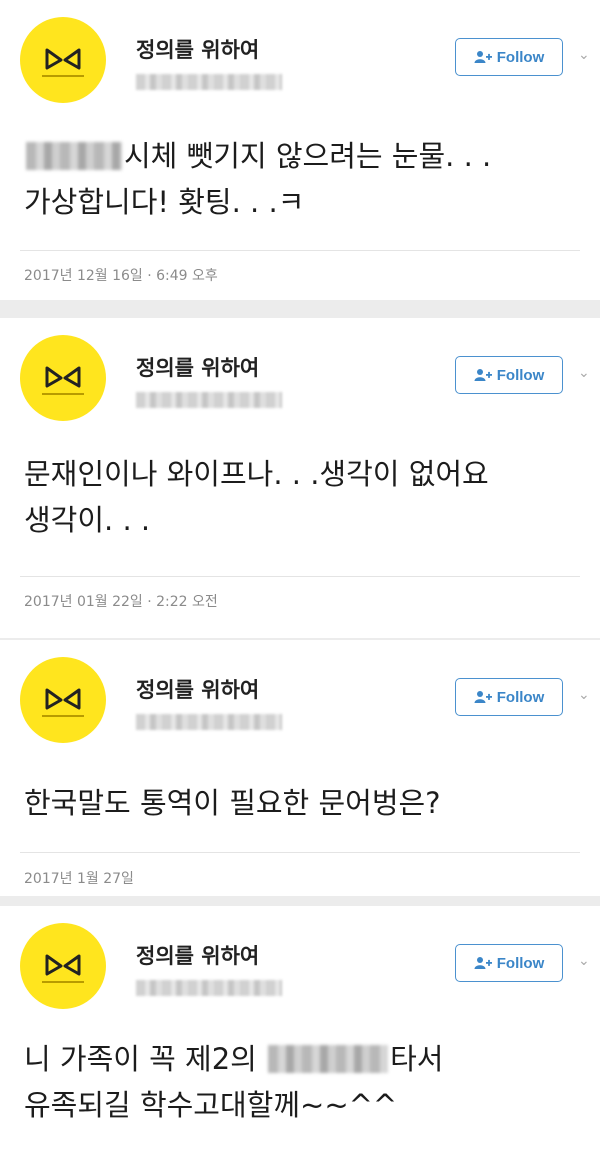 Image resolution: width=600 pixels, height=1153 pixels. I want to click on tweet-text: 니 가족이 꼭 제2의 타서 유족되길 학수고대할께~~^^, so click(302, 1082).